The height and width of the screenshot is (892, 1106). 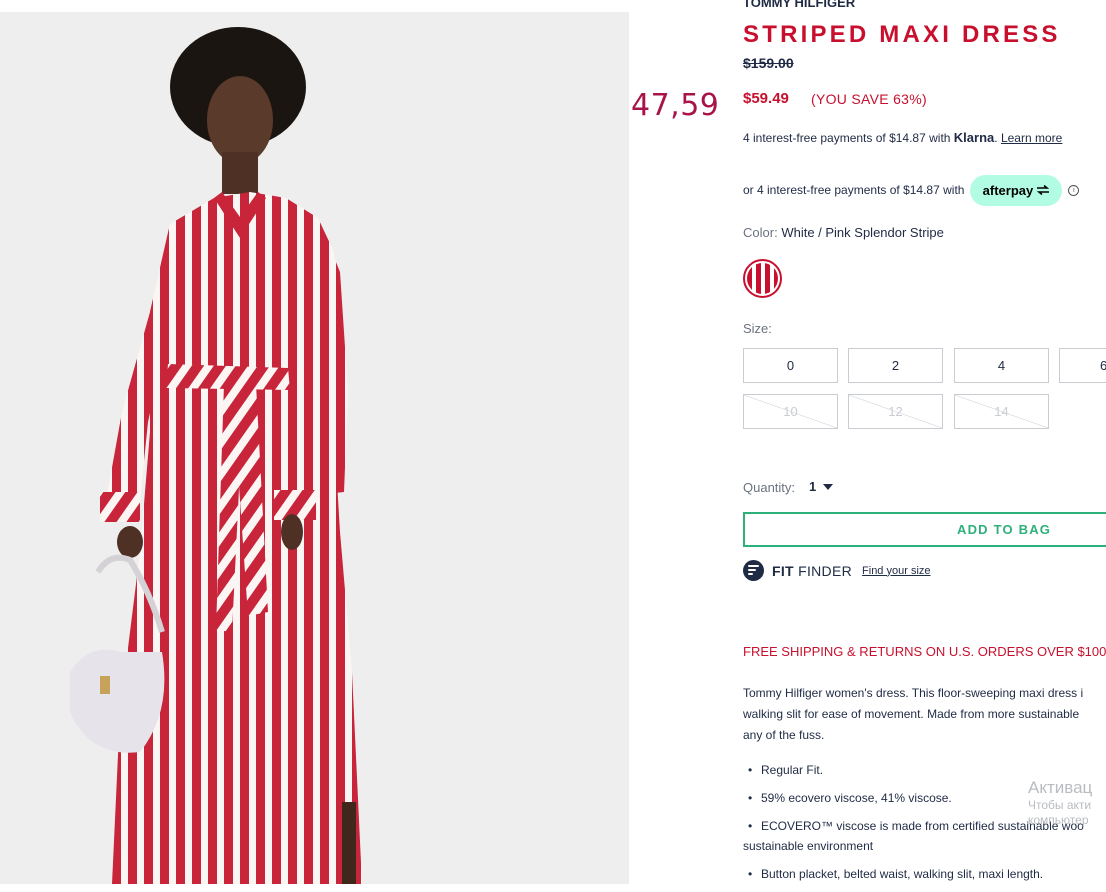 I want to click on afterpay-logo: afterpay, so click(x=1016, y=190).